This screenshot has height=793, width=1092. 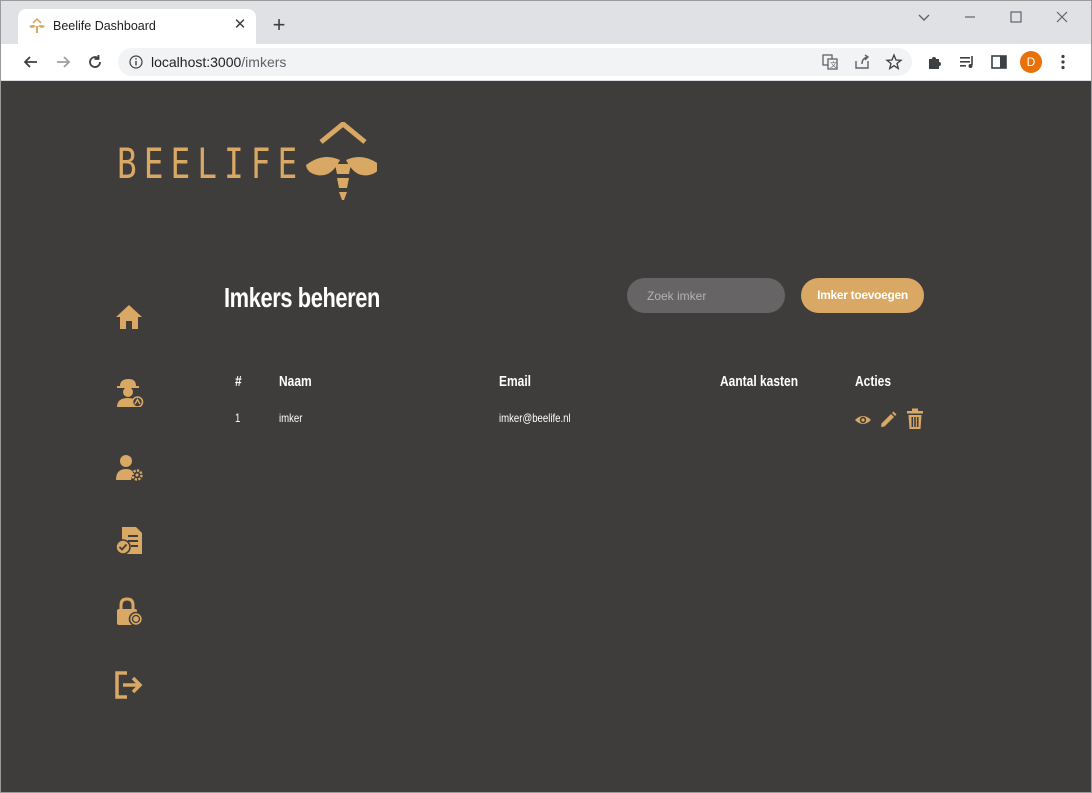 I want to click on reload-icon, so click(x=95, y=62).